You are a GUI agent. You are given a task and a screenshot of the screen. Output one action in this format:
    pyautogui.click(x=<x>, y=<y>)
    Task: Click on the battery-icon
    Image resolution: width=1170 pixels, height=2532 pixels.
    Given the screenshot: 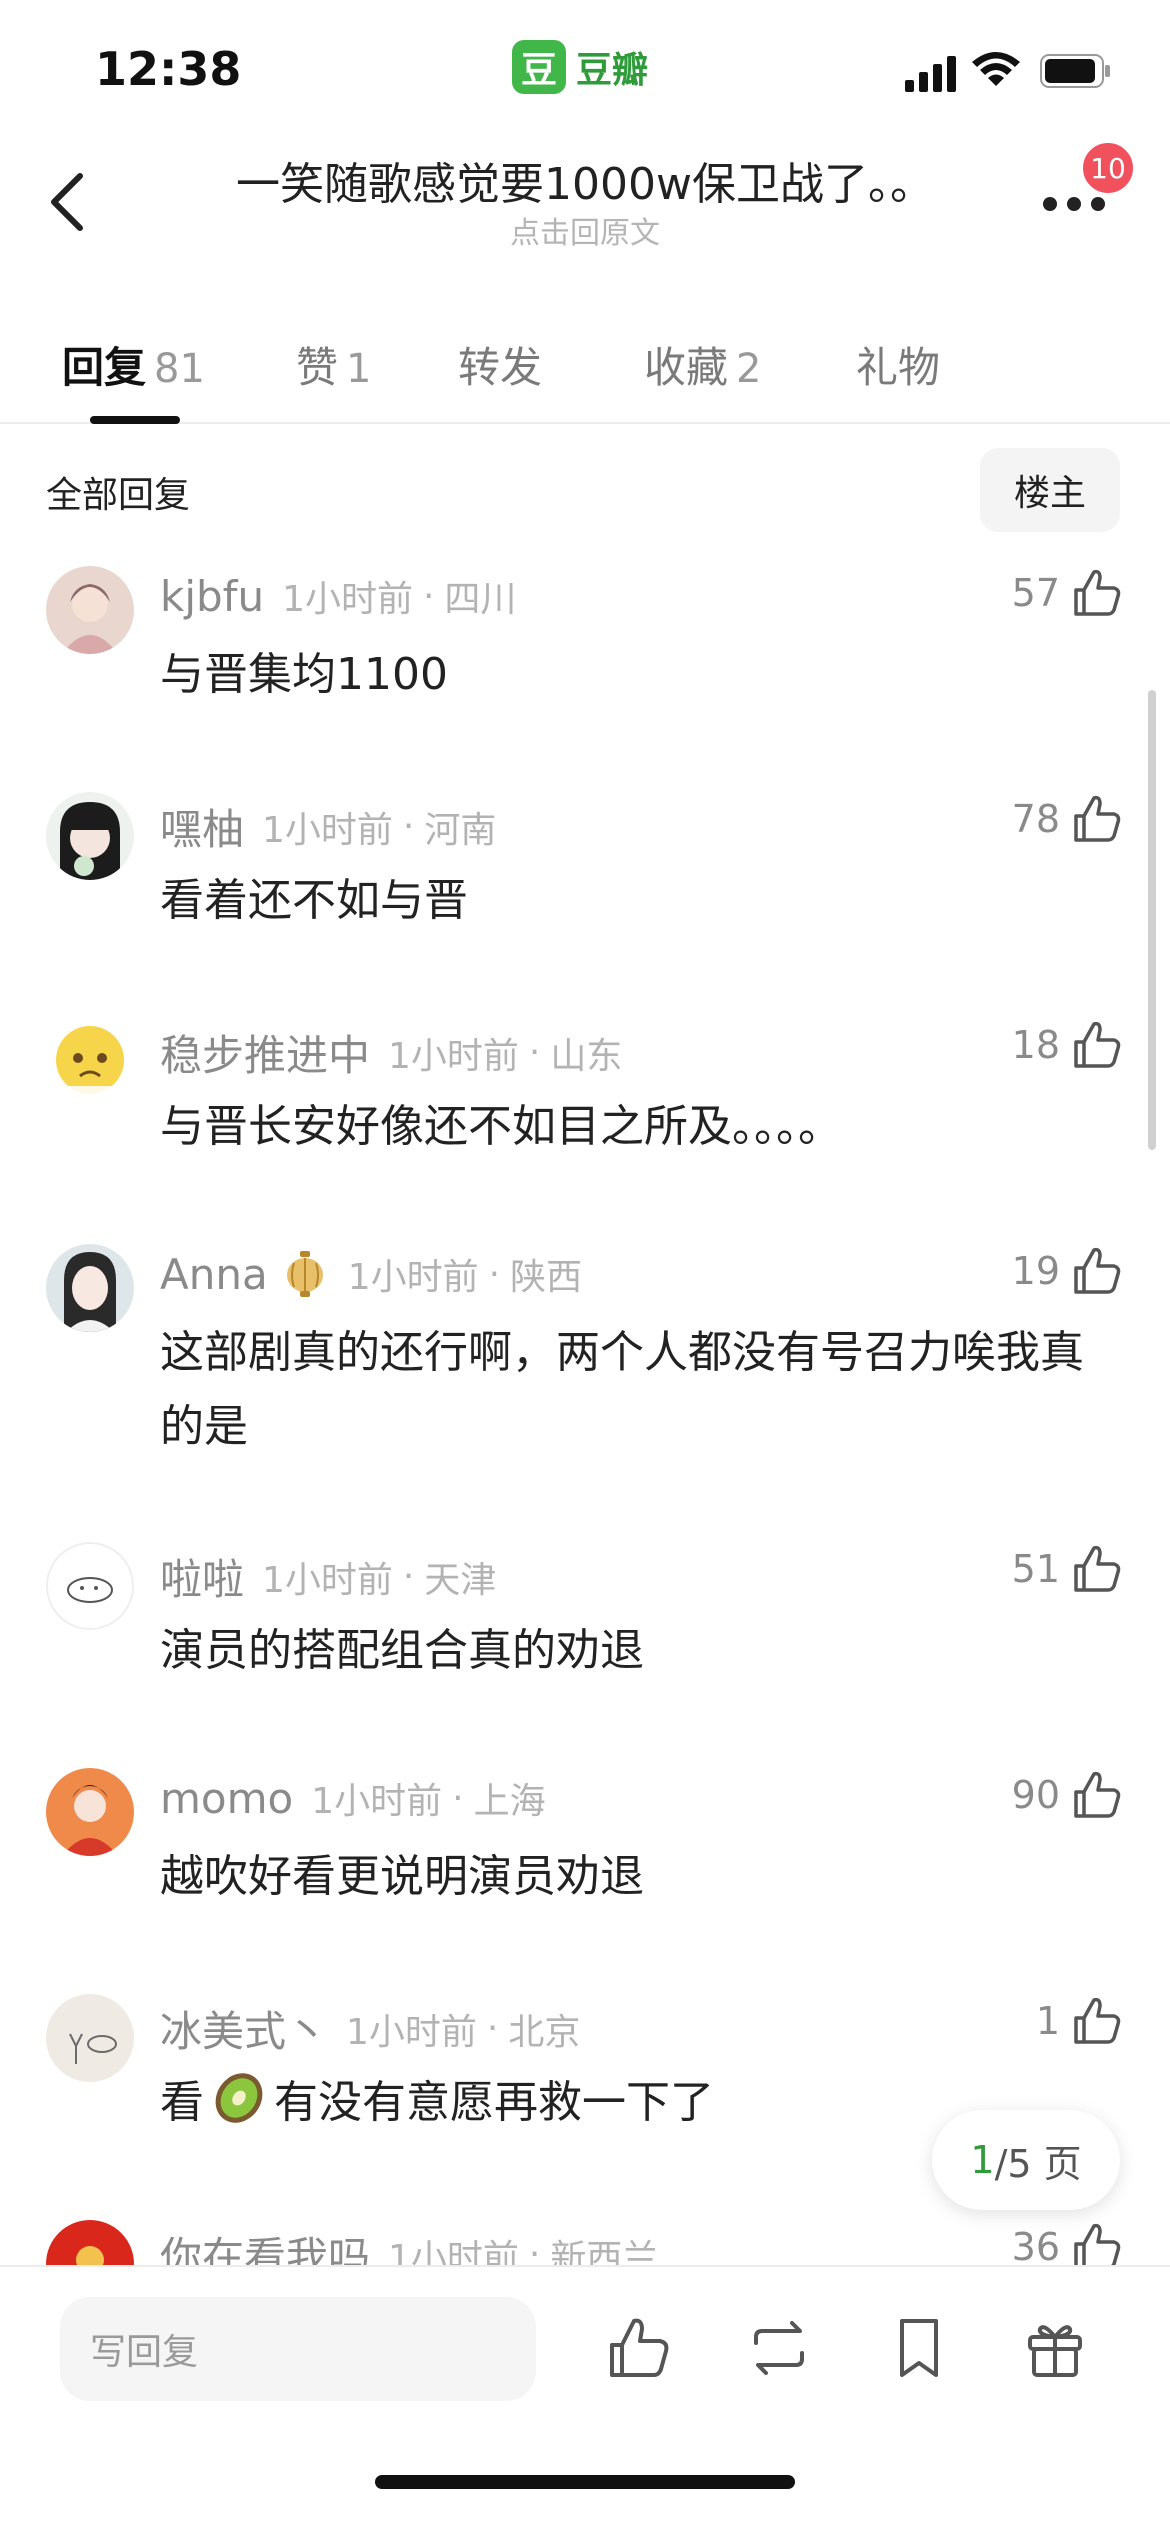 What is the action you would take?
    pyautogui.click(x=1075, y=71)
    